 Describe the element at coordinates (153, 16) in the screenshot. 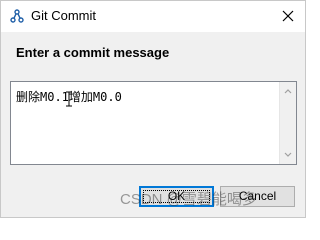

I see `title-bar: Git Commit` at that location.